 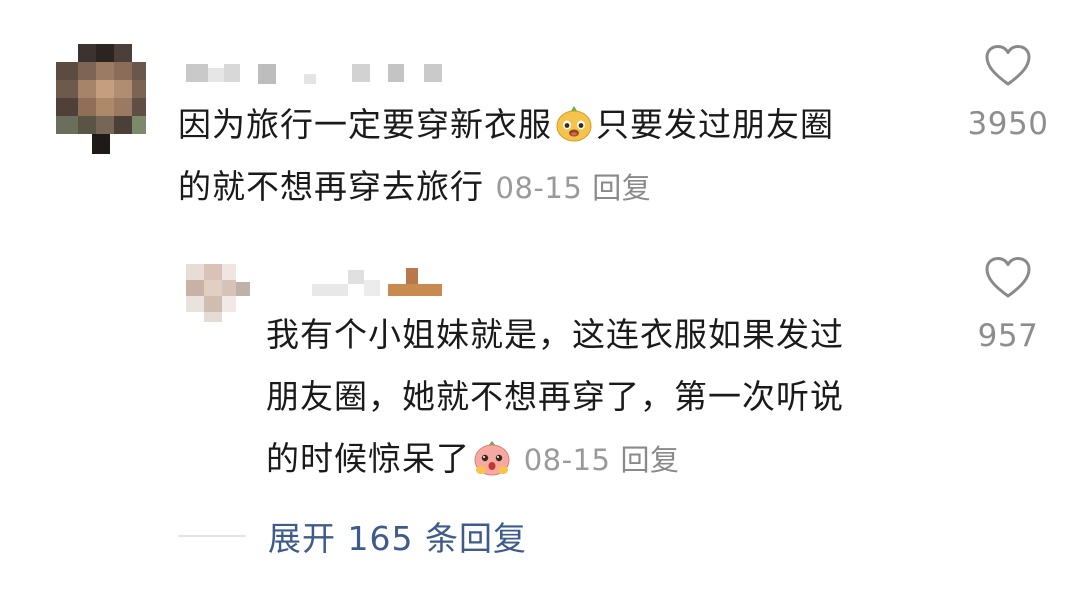 I want to click on reply-comment-meta: 08-15 回复, so click(x=597, y=460).